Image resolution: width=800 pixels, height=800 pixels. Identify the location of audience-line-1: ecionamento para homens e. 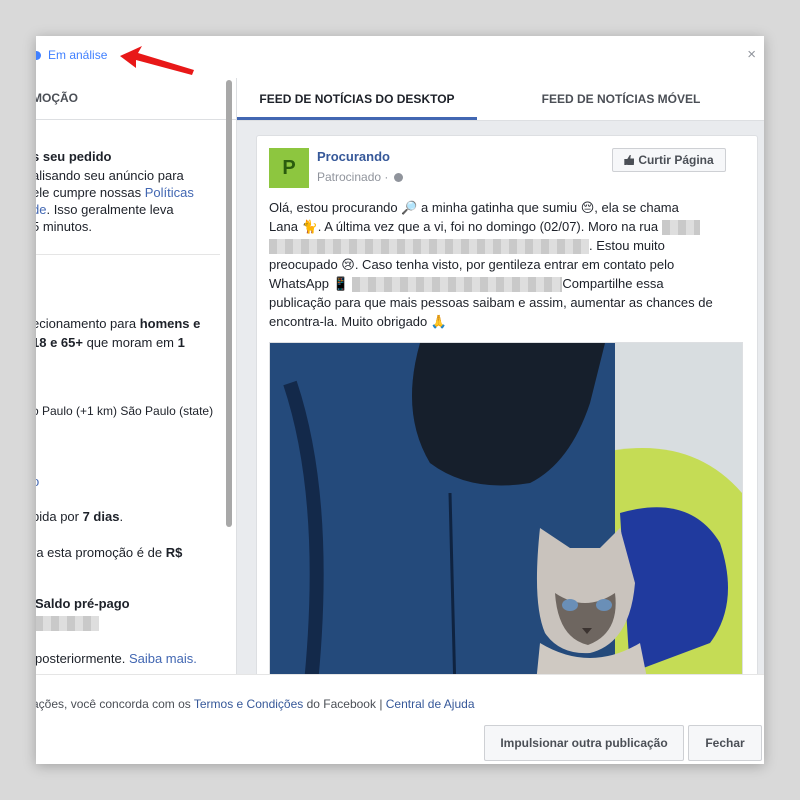
(118, 323).